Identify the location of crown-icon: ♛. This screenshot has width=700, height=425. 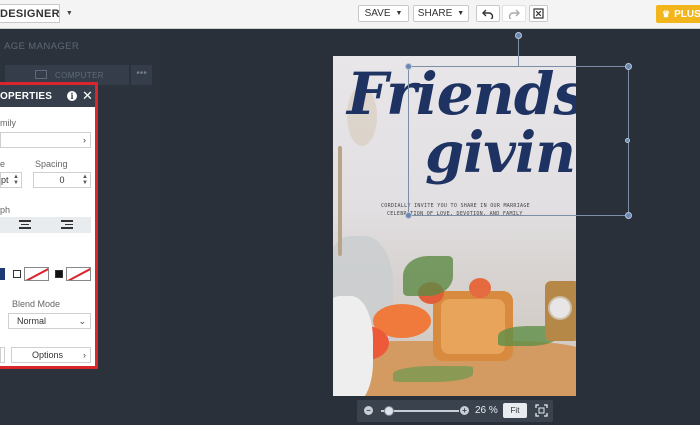
(666, 13).